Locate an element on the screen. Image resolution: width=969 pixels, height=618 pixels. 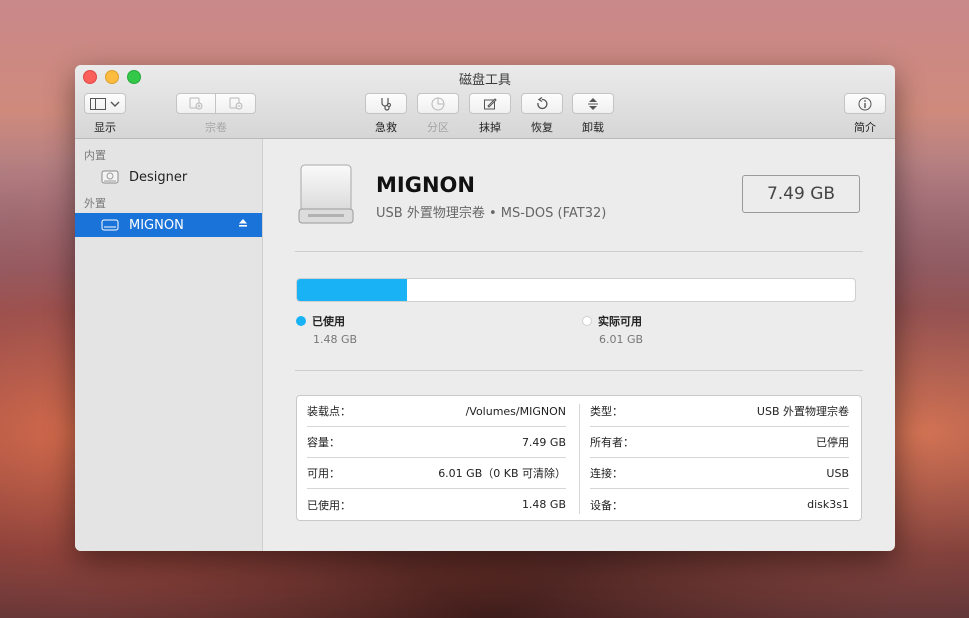
toolbar: 磁盘工具 显示 宗卷 急救 分区 抹掉 恢复 卸载 简介 is located at coordinates (485, 102).